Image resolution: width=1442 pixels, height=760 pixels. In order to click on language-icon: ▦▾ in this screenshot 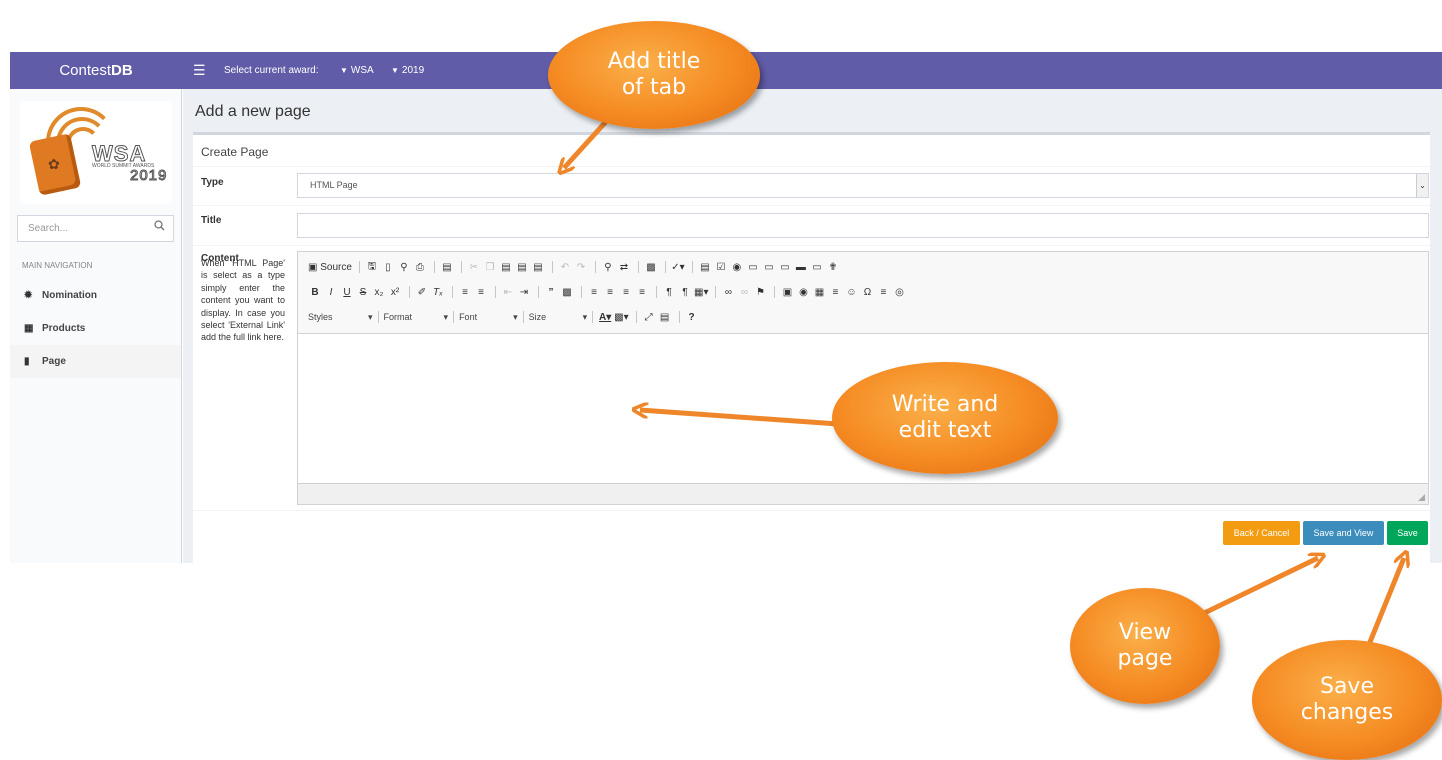, I will do `click(701, 292)`.